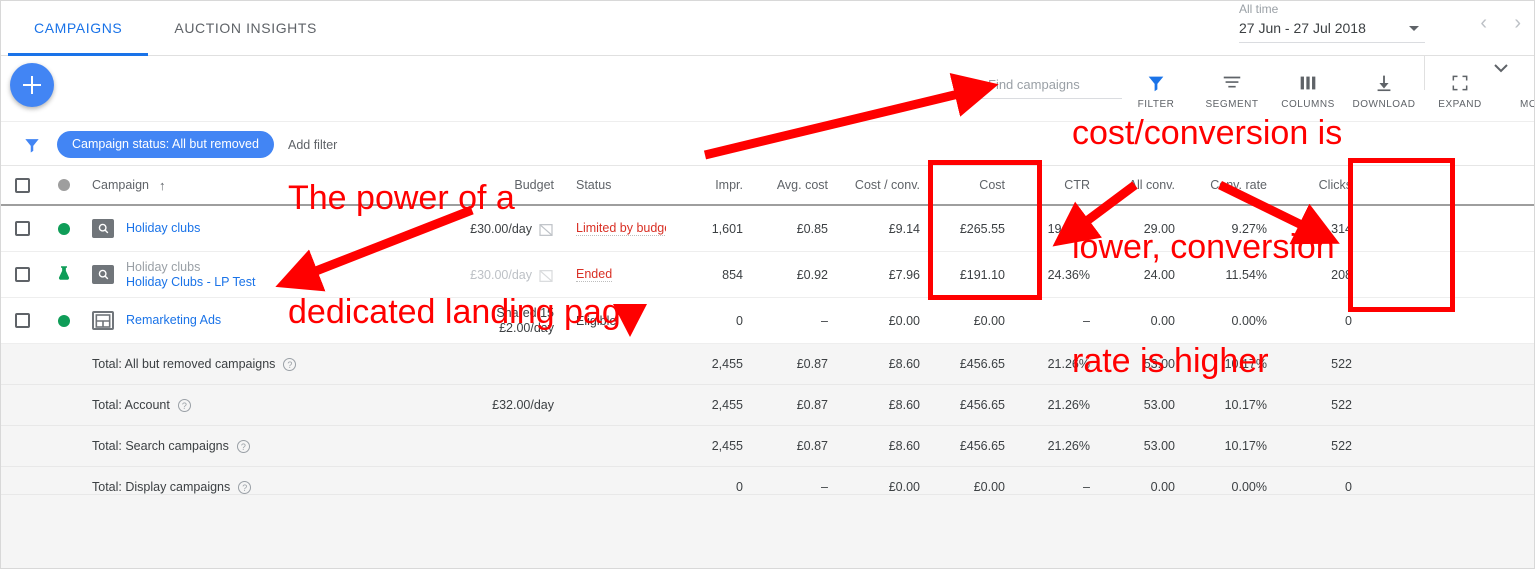 The height and width of the screenshot is (569, 1535). Describe the element at coordinates (851, 116) in the screenshot. I see `arrow-to-search` at that location.